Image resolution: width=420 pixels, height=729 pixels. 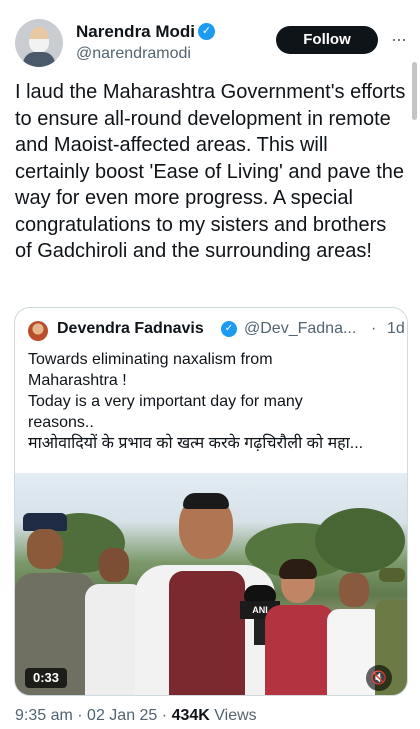 What do you see at coordinates (327, 40) in the screenshot?
I see `follow-button: Follow` at bounding box center [327, 40].